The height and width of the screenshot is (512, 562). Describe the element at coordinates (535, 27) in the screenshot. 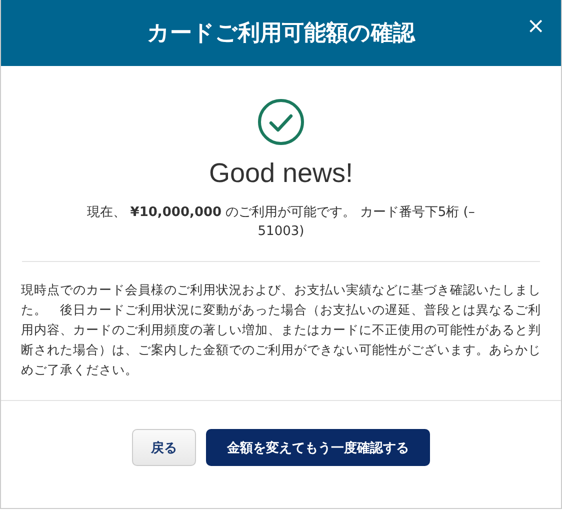

I see `close-button: ×` at that location.